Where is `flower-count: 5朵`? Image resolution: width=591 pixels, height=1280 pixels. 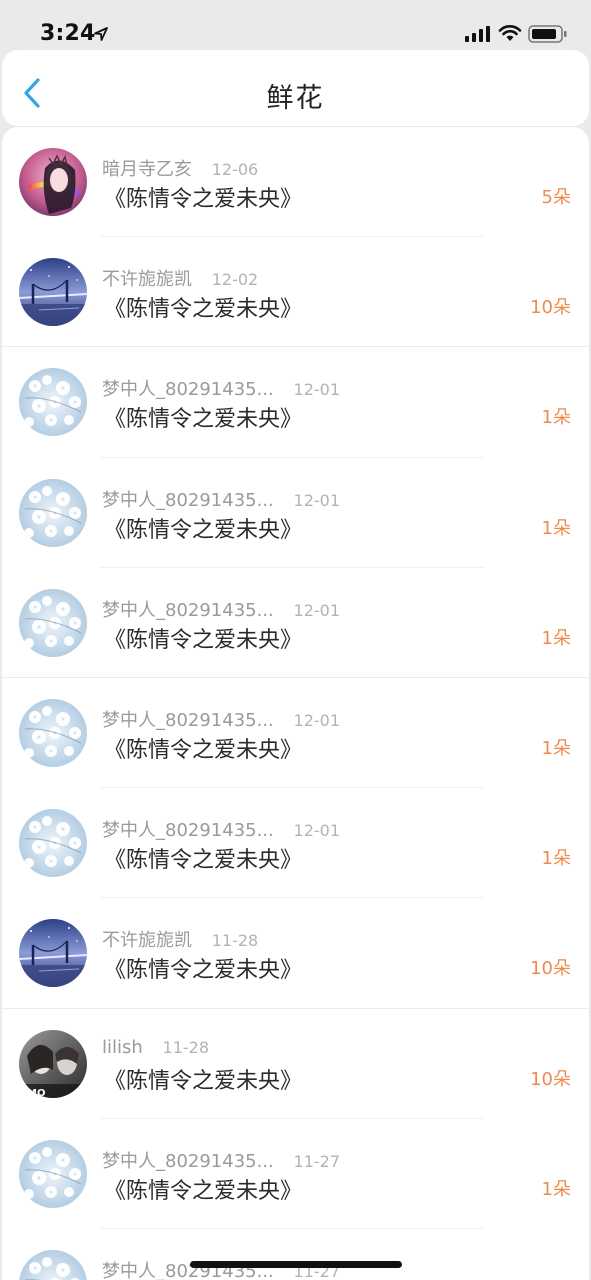 flower-count: 5朵 is located at coordinates (556, 197).